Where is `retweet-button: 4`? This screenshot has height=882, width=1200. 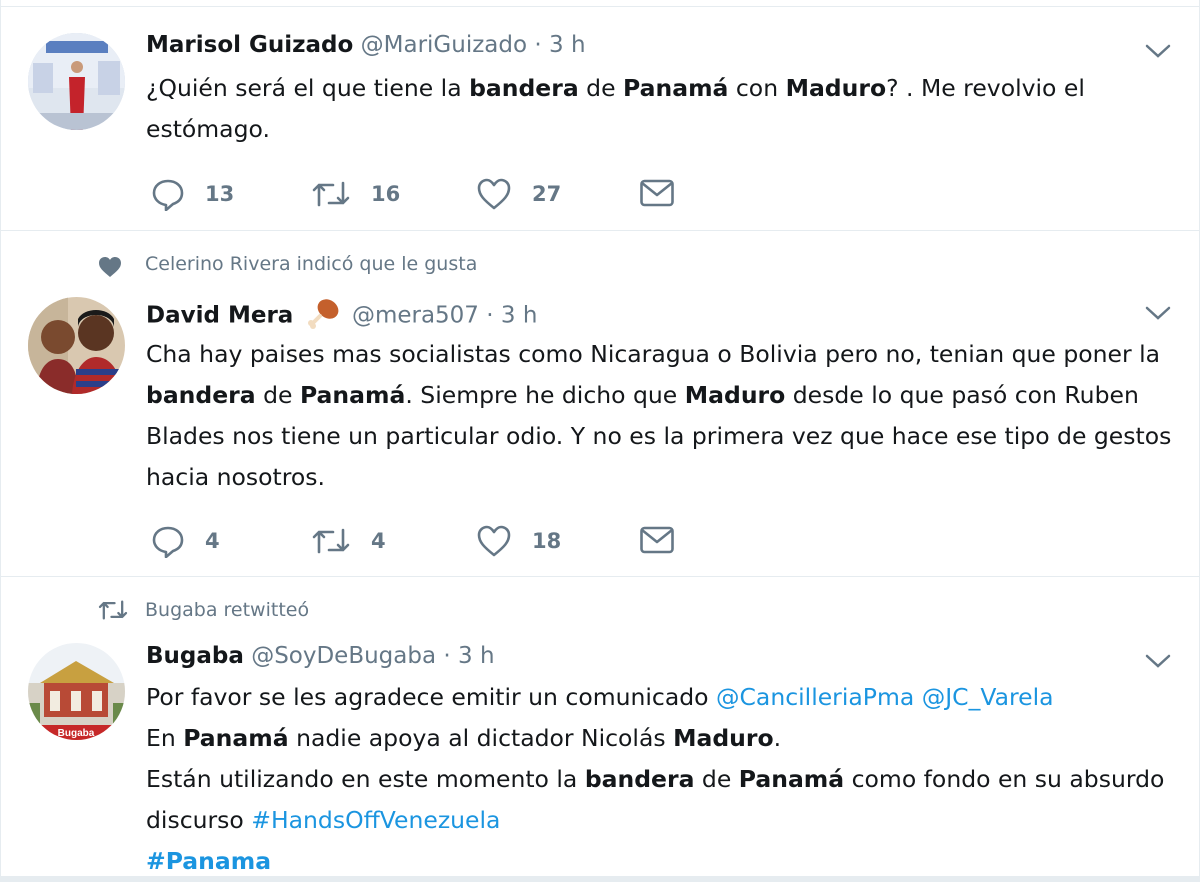
retweet-button: 4 is located at coordinates (348, 541).